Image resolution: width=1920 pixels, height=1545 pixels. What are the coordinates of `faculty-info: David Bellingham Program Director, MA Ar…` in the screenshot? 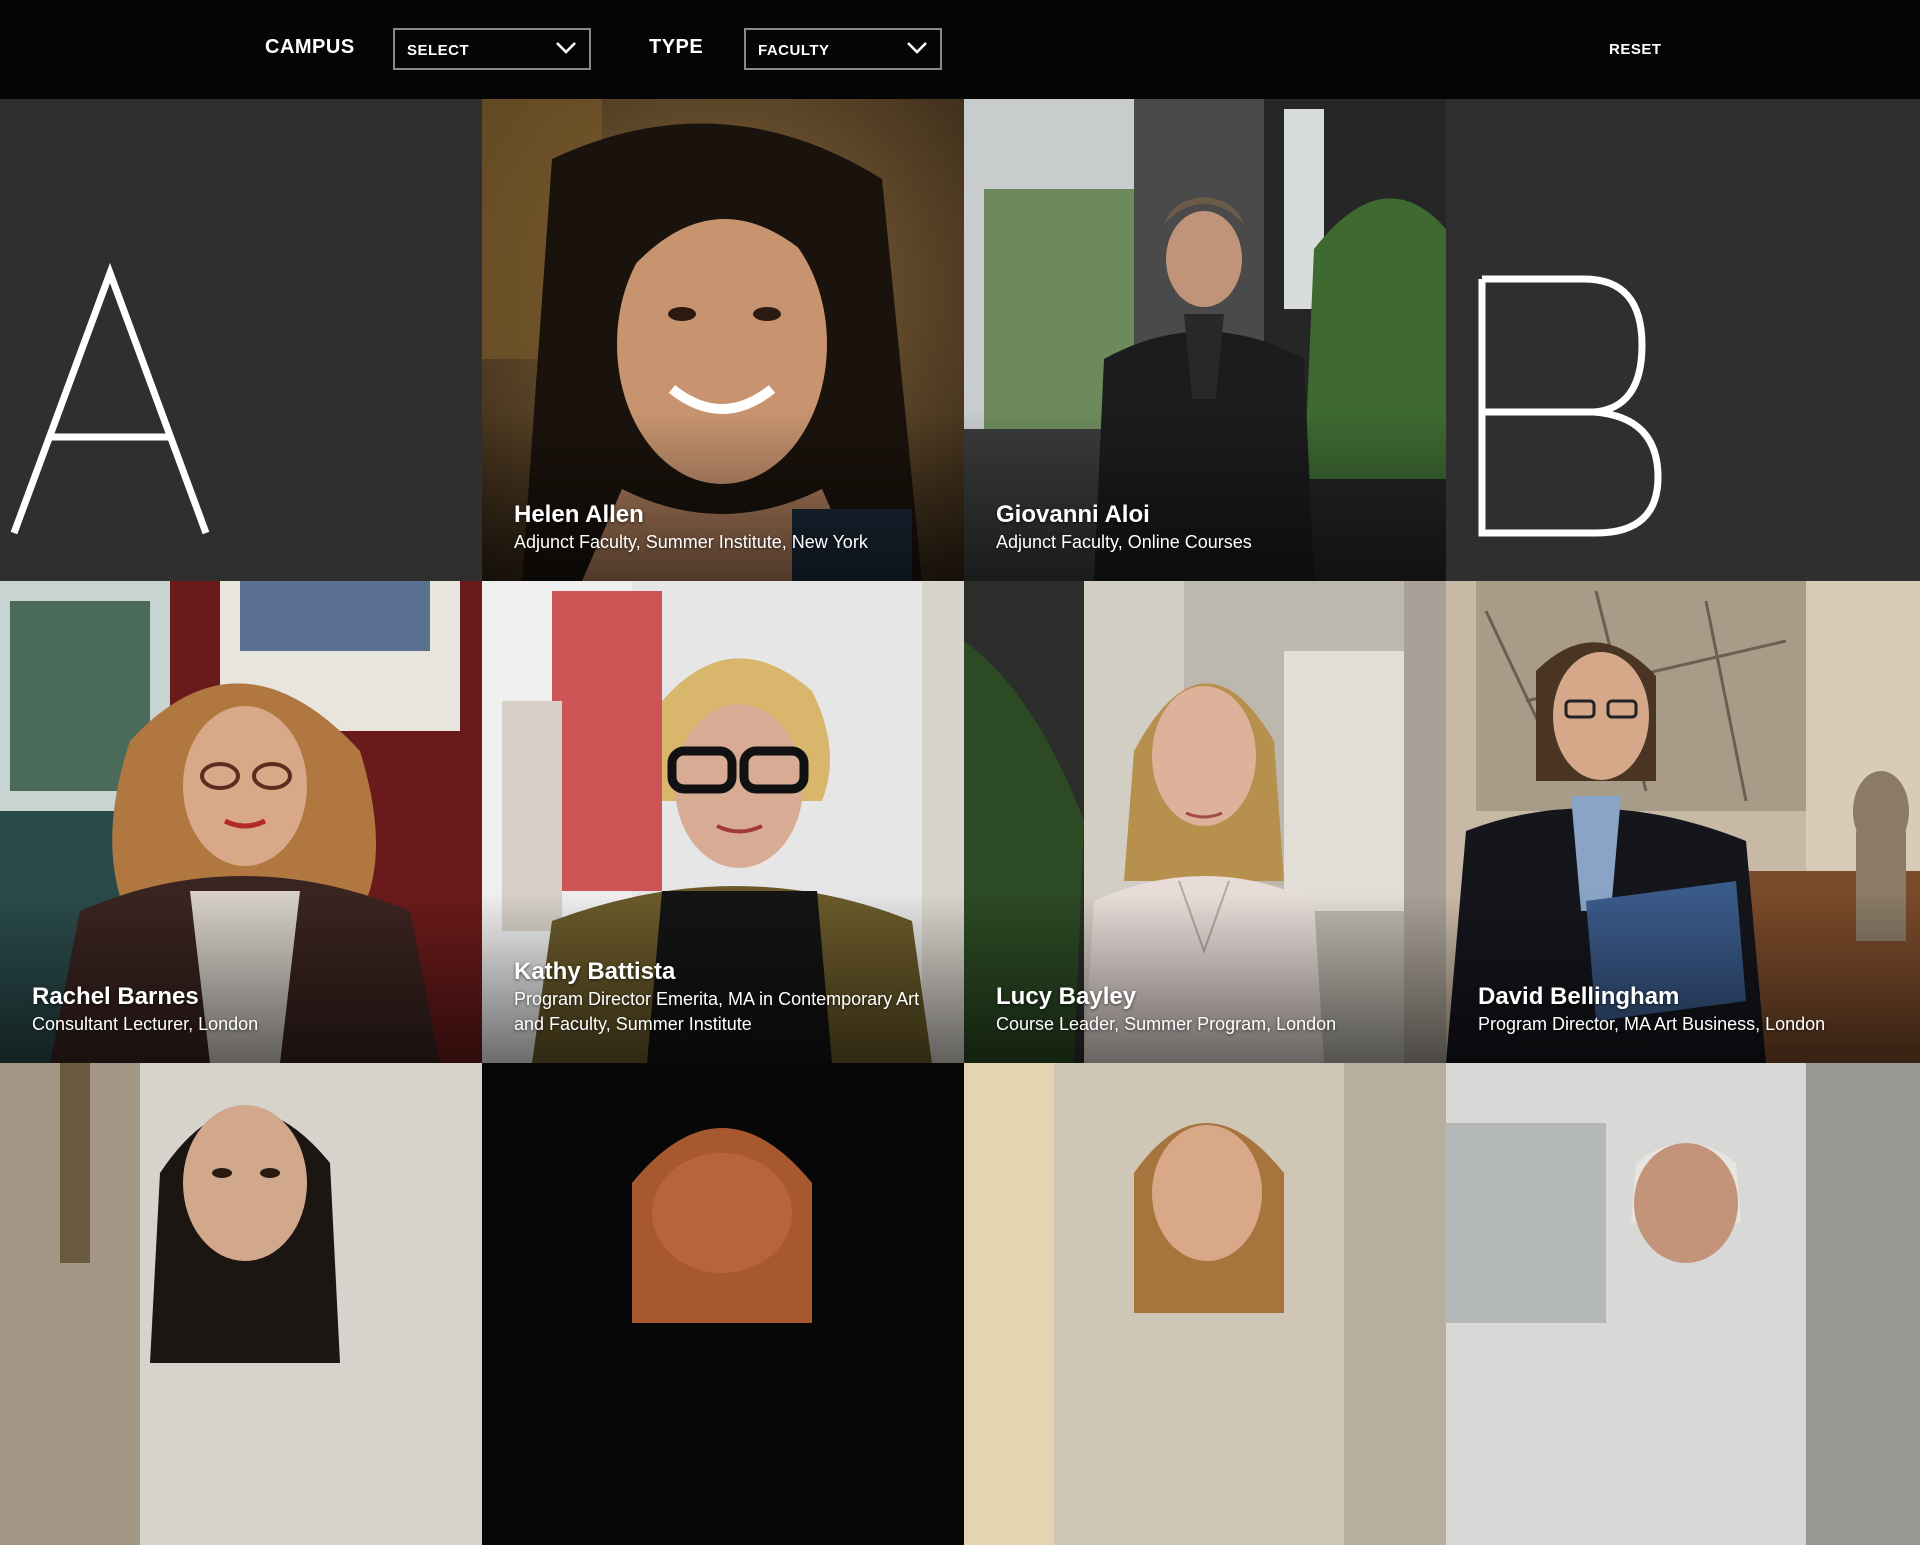 It's located at (1694, 1010).